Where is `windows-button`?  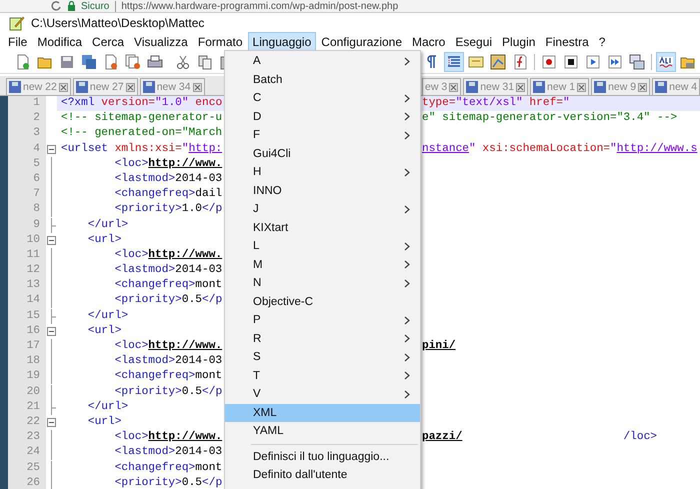
windows-button is located at coordinates (637, 62).